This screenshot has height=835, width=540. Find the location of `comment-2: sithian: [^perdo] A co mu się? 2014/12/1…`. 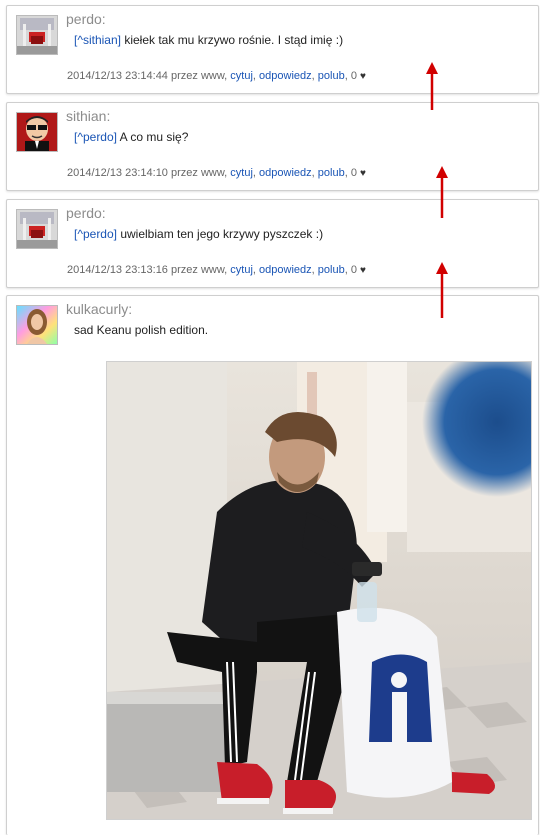

comment-2: sithian: [^perdo] A co mu się? 2014/12/1… is located at coordinates (272, 146).